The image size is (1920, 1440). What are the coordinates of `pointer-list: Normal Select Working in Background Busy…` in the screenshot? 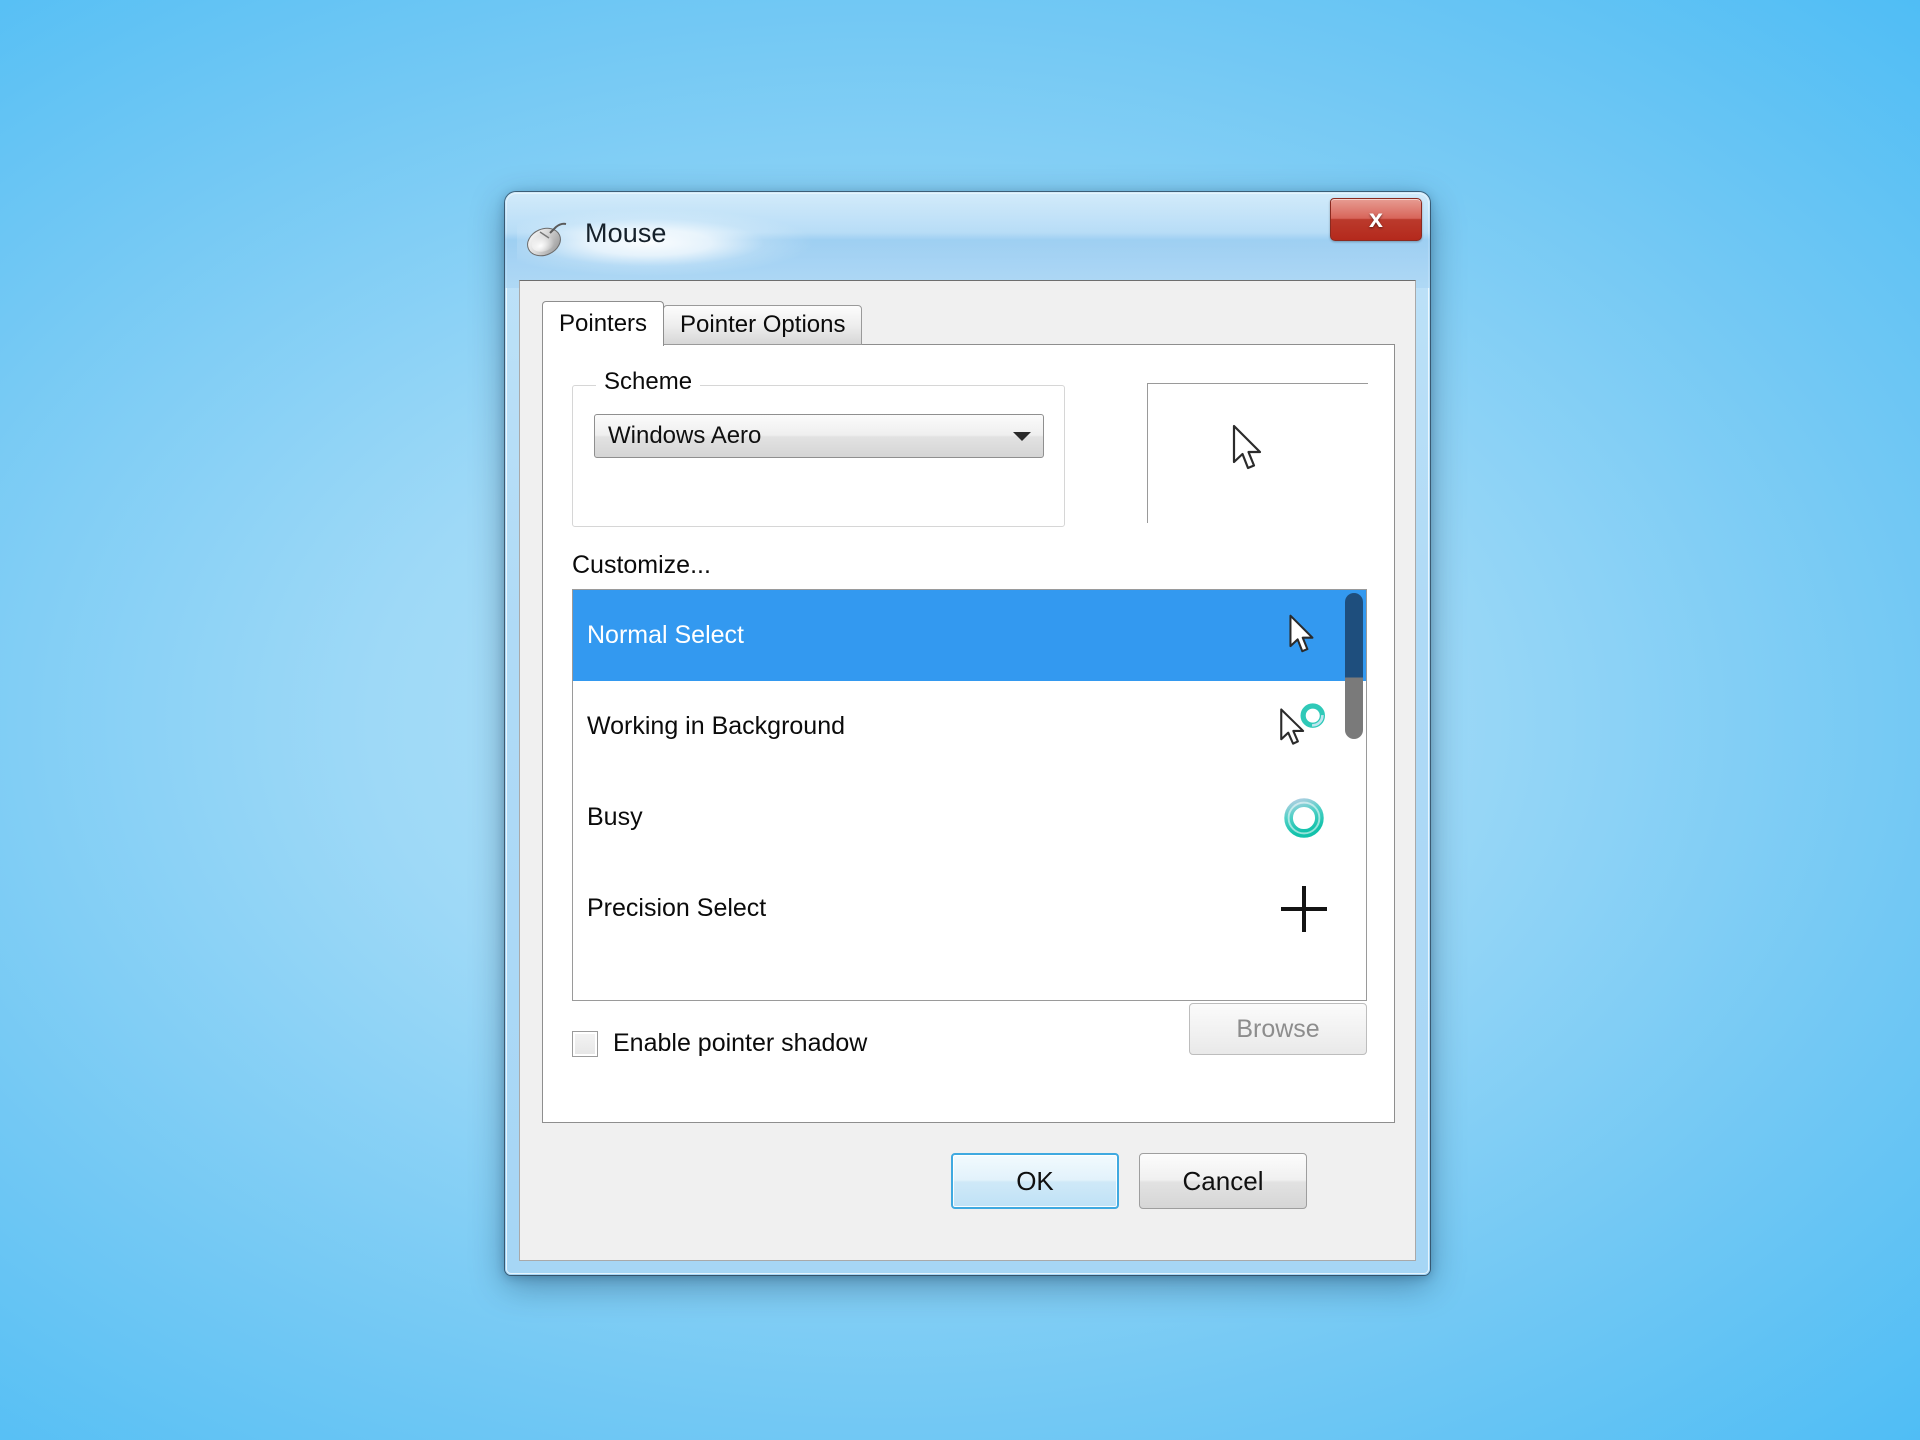 It's located at (969, 795).